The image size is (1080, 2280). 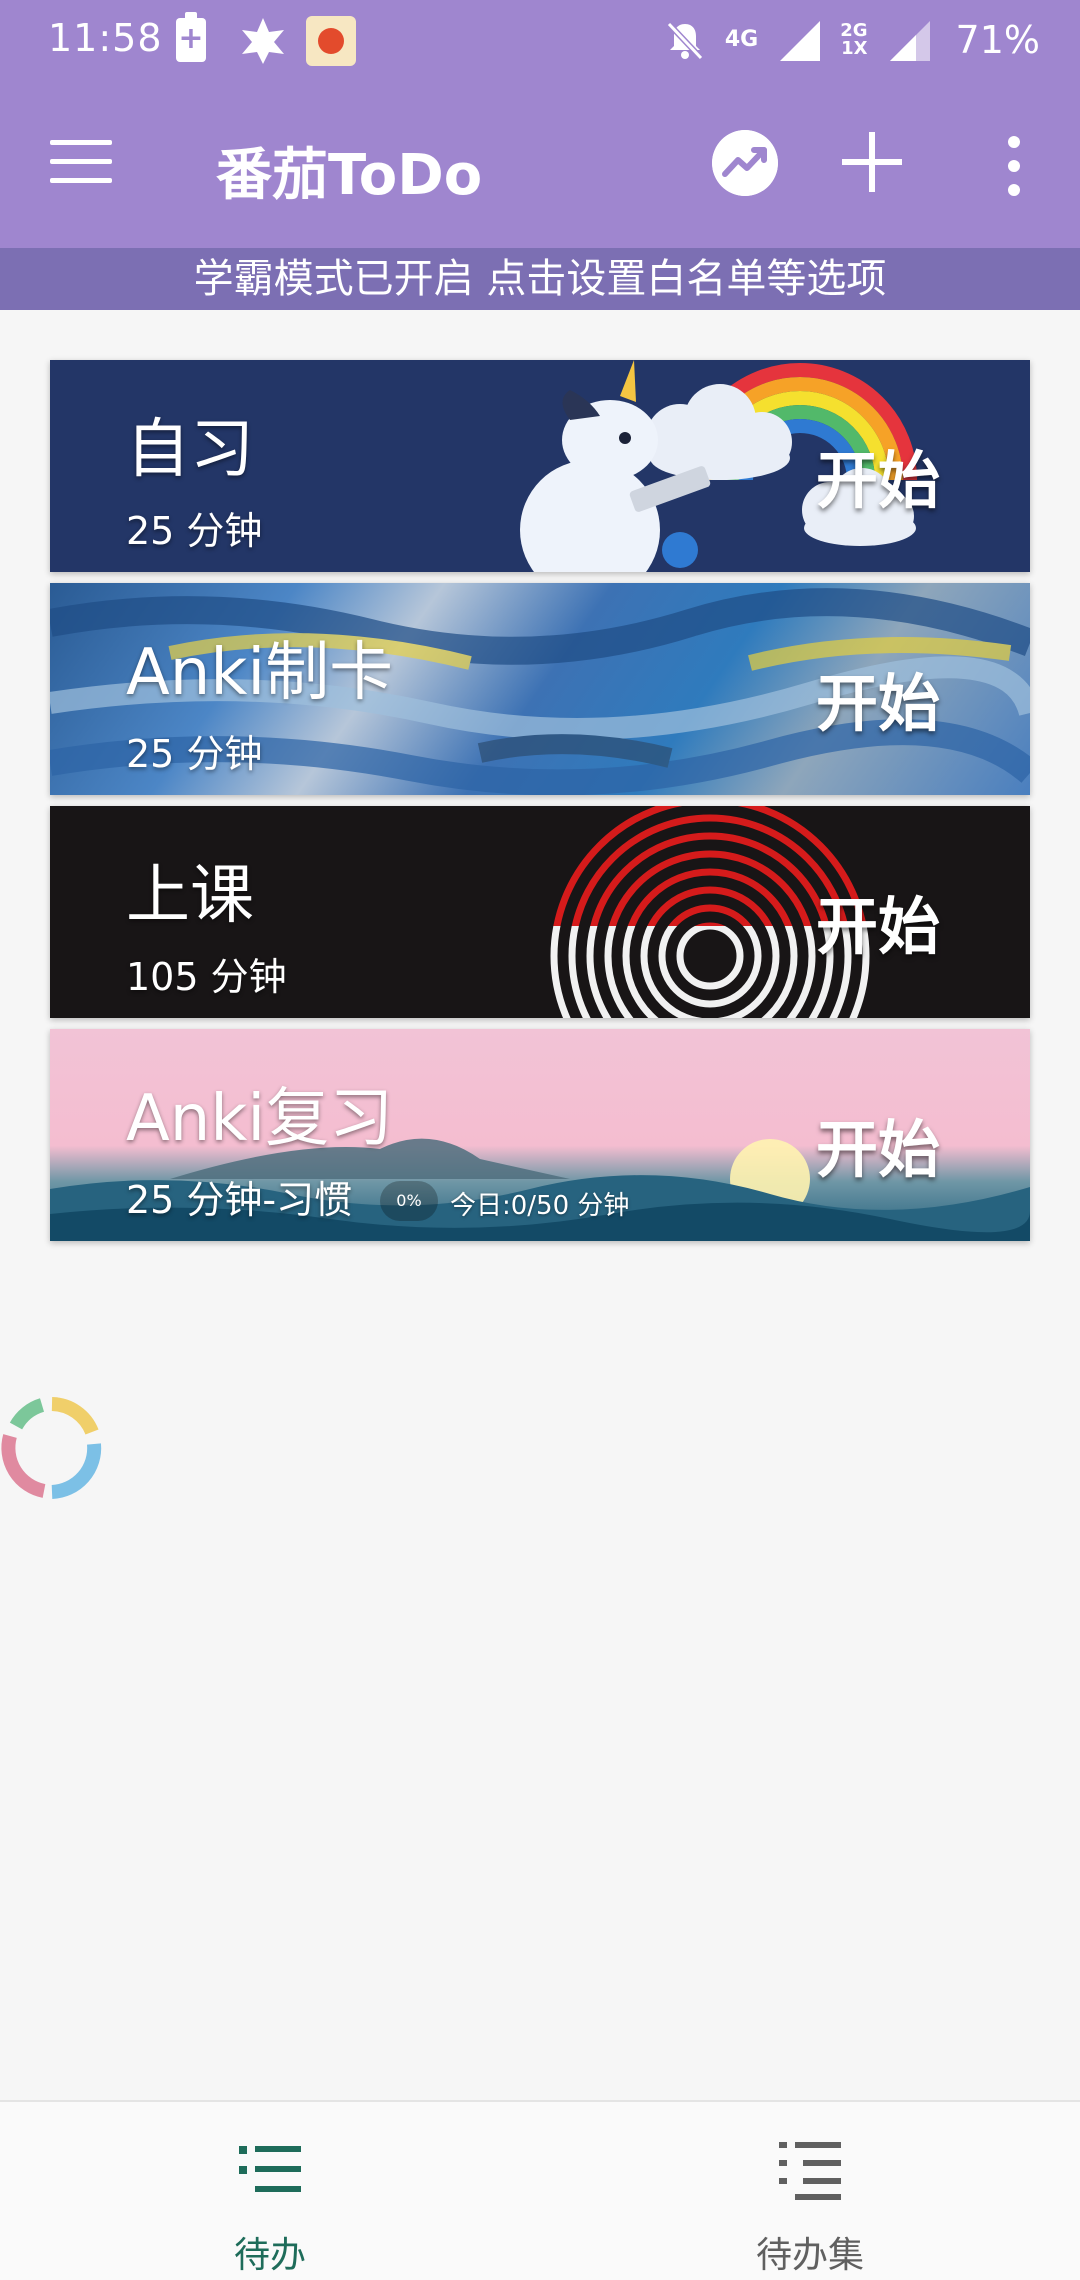 What do you see at coordinates (540, 912) in the screenshot?
I see `task-card: 上课 105 分钟 开始` at bounding box center [540, 912].